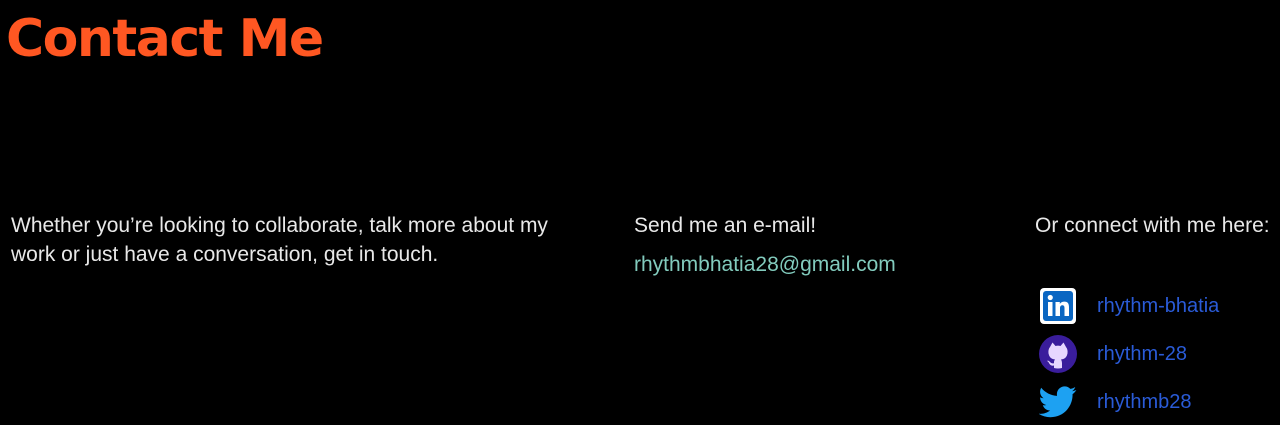  Describe the element at coordinates (1058, 354) in the screenshot. I see `github-icon` at that location.